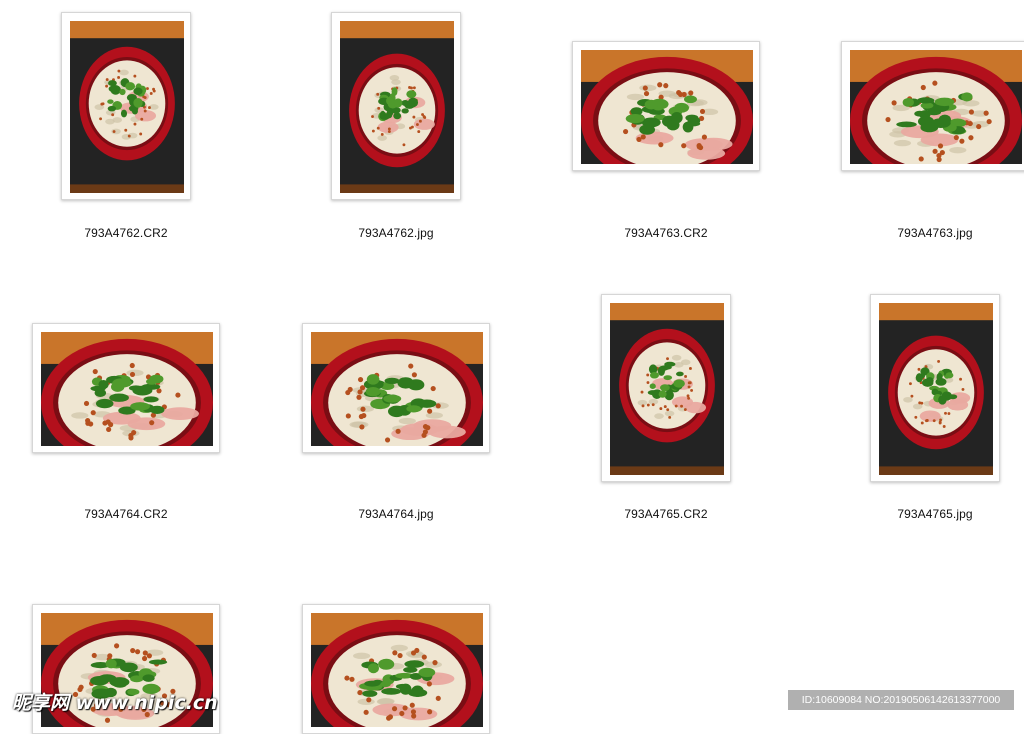 This screenshot has width=1024, height=734. What do you see at coordinates (901, 700) in the screenshot?
I see `watermark-id: ID:10609084 NO:20190506142613377000` at bounding box center [901, 700].